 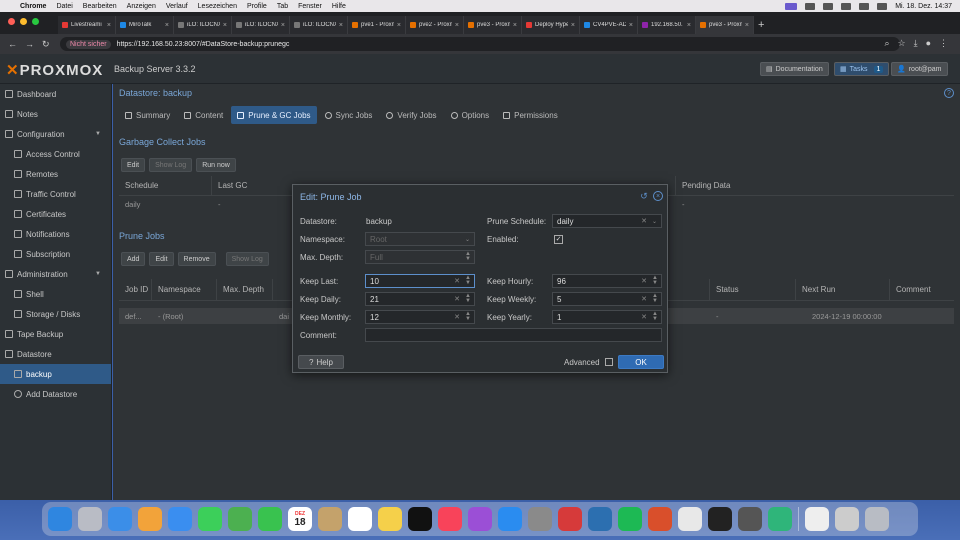 I want to click on browser-tab: CV4PVE-AD ×, so click(x=609, y=25).